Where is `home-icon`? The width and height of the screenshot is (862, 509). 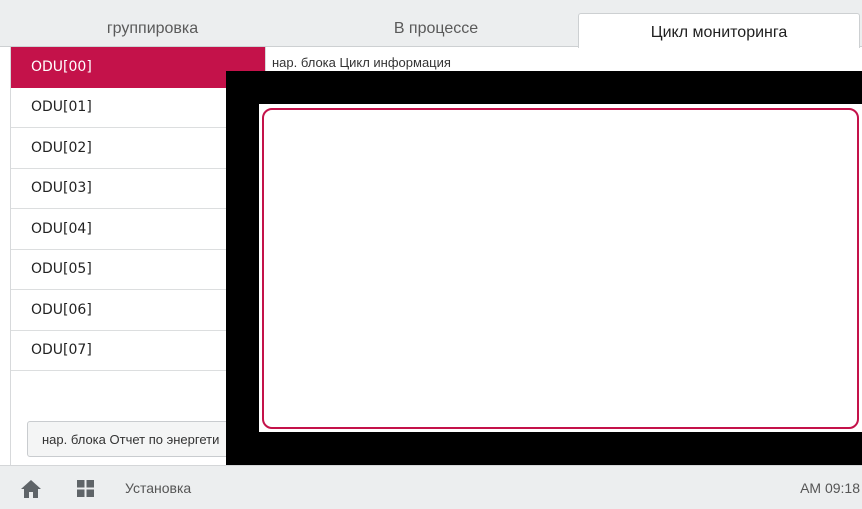 home-icon is located at coordinates (31, 489).